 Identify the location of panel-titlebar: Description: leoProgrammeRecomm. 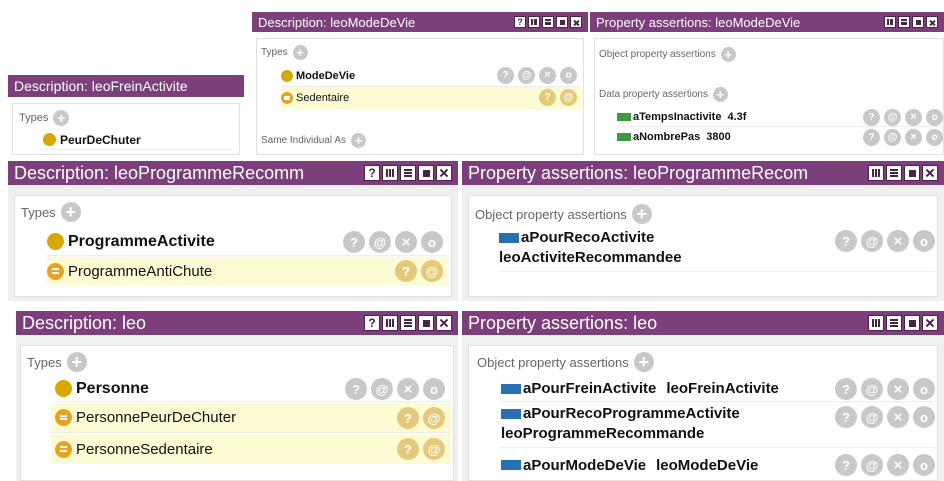
(233, 173).